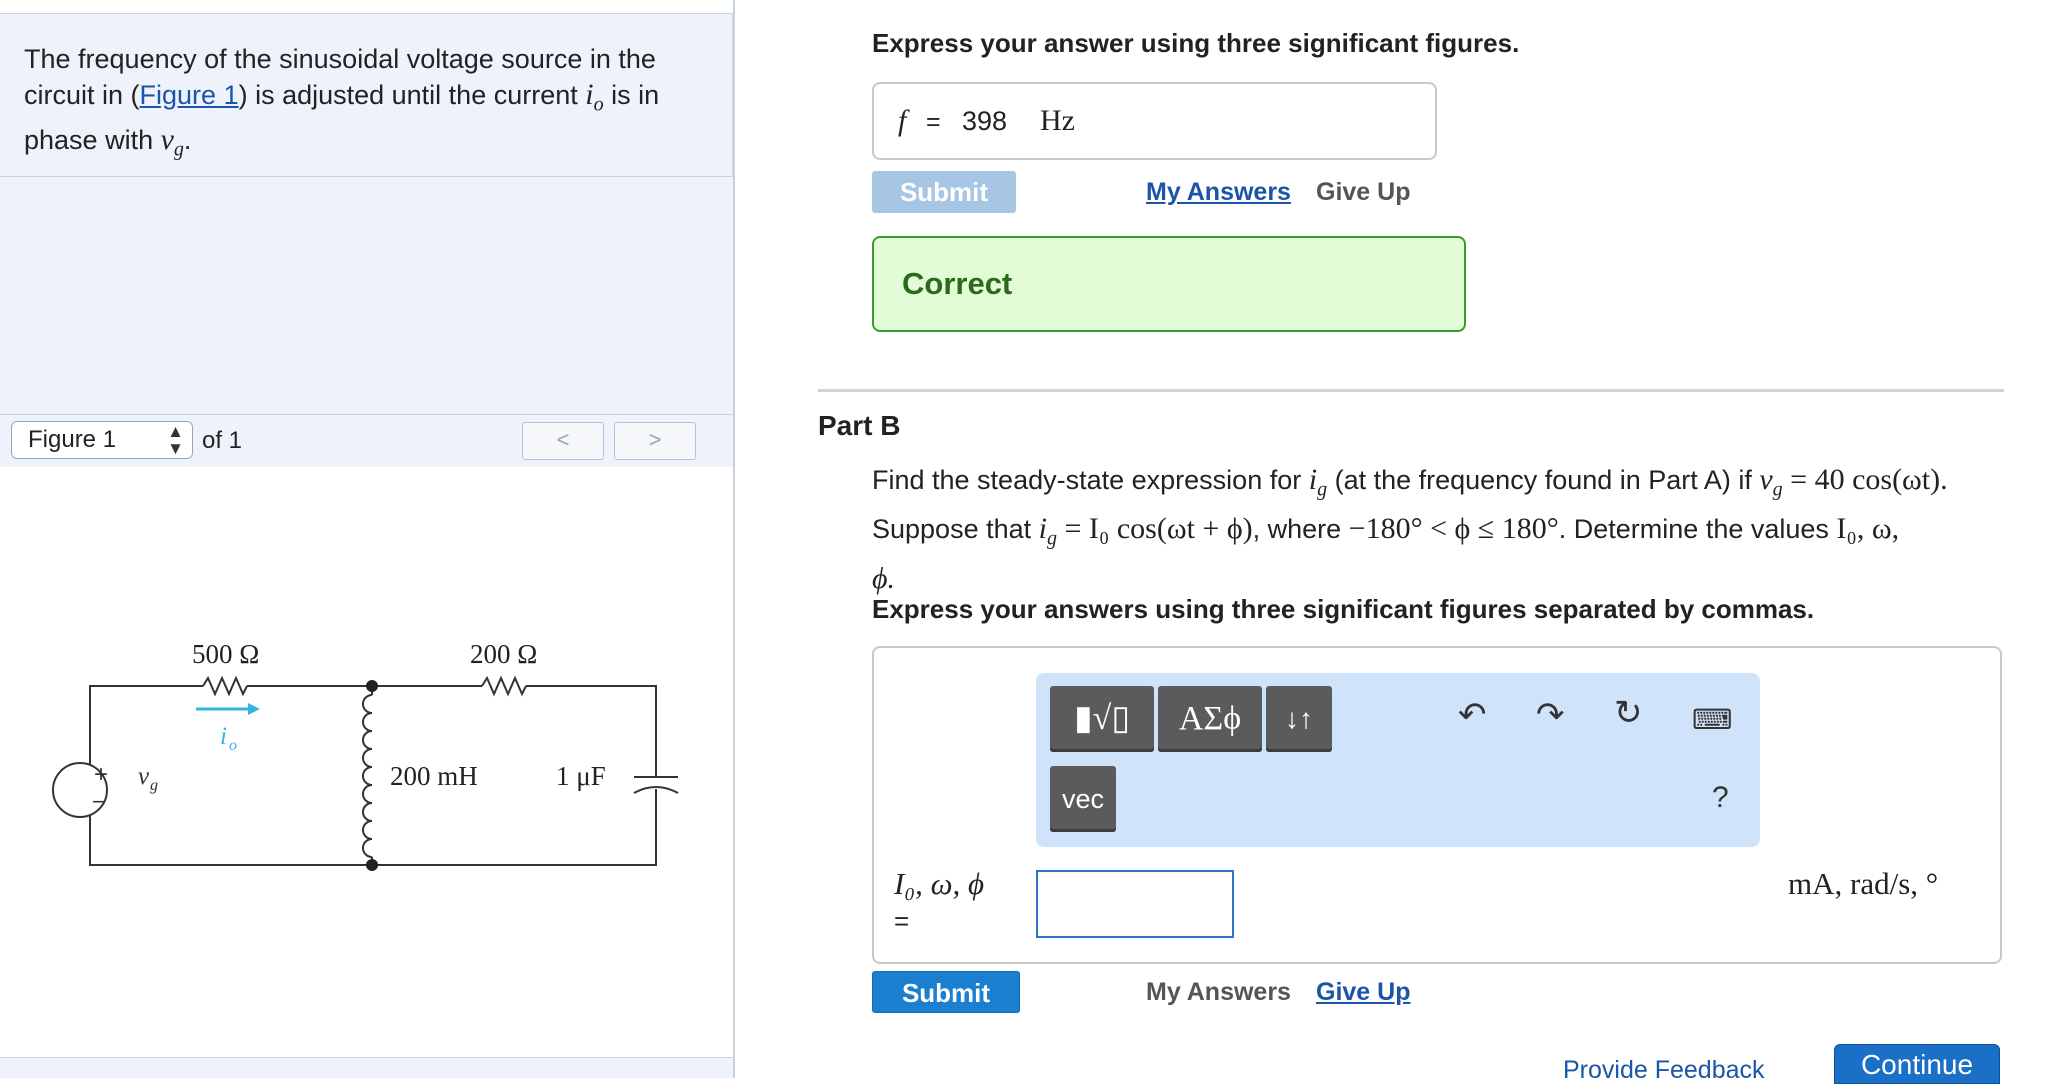  I want to click on prev-figure-button: <, so click(563, 441).